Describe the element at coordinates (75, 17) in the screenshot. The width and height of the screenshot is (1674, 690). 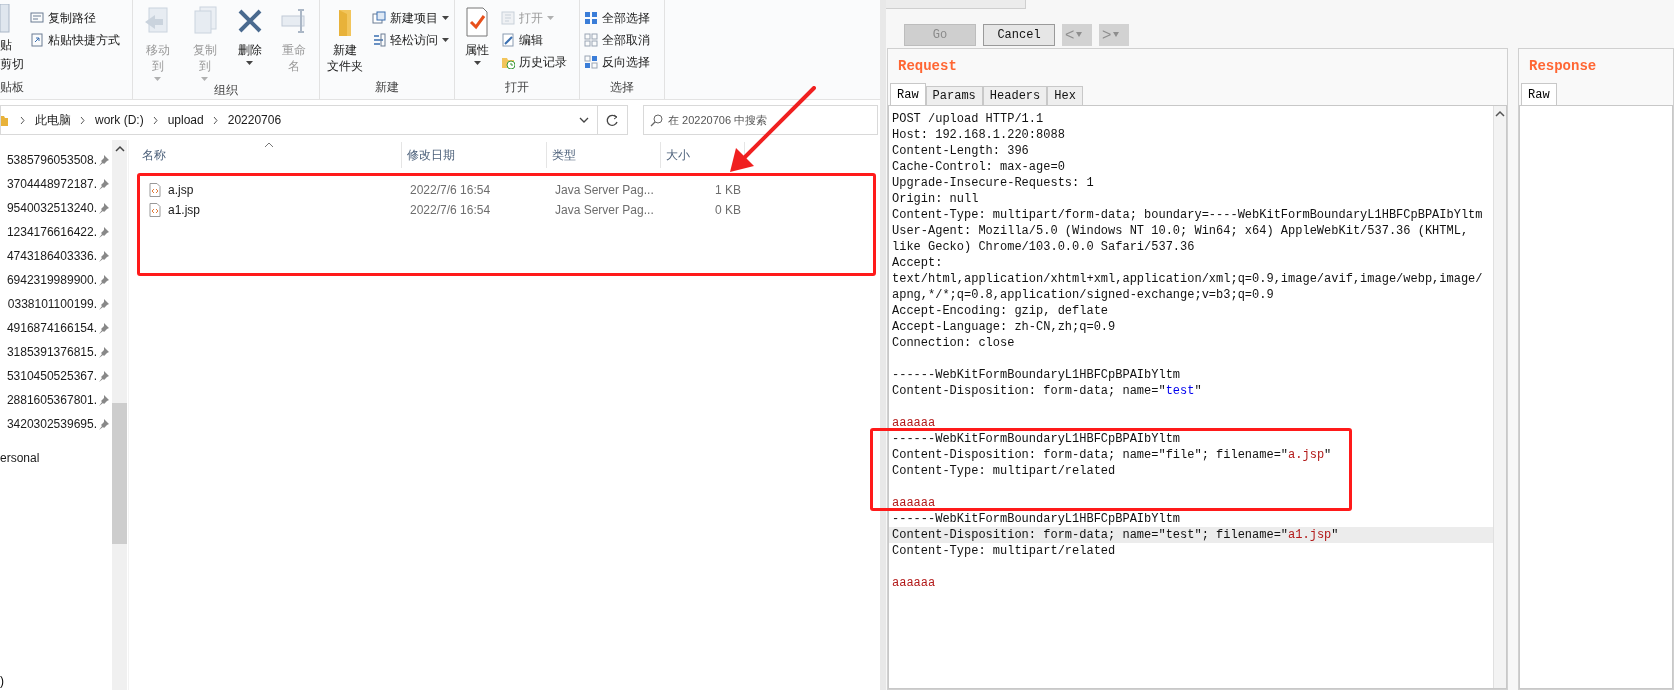
I see `ribbon-button: 复制路径` at that location.